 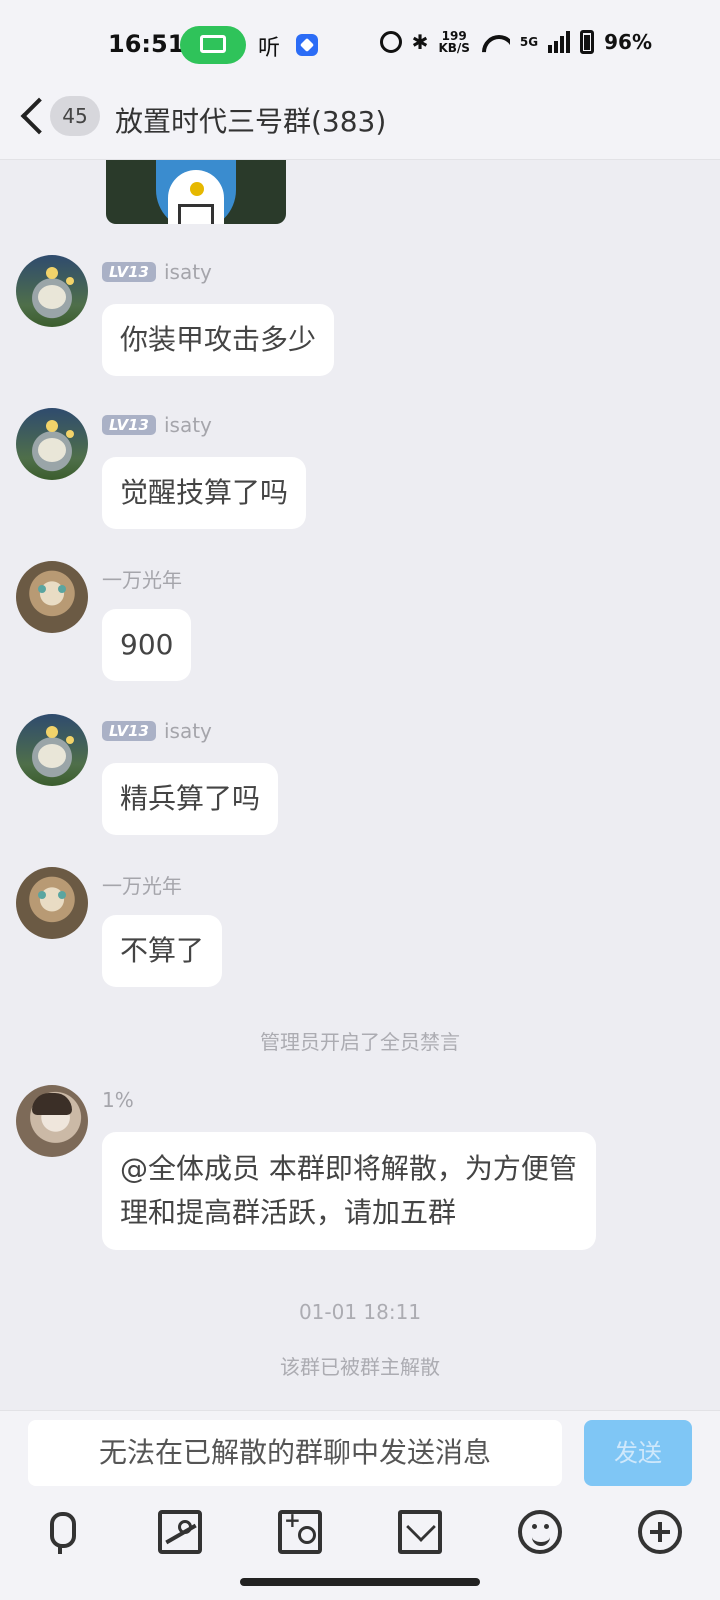 What do you see at coordinates (295, 1453) in the screenshot?
I see `message-input: 无法在已解散的群聊中发送消息` at bounding box center [295, 1453].